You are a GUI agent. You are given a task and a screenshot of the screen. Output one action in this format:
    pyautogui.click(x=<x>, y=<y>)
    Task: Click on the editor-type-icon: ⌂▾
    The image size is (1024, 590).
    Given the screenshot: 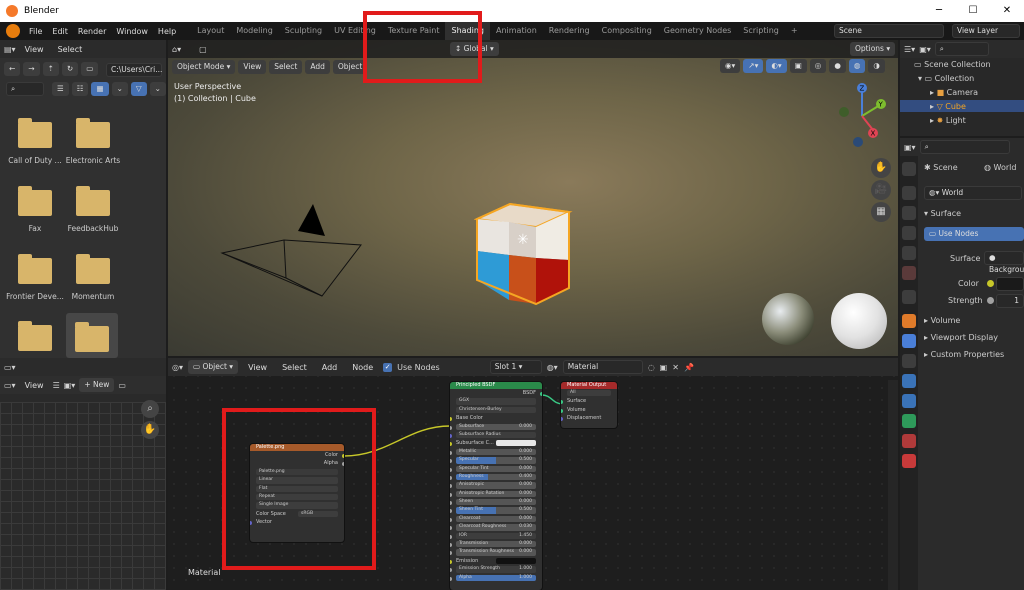 What is the action you would take?
    pyautogui.click(x=176, y=49)
    